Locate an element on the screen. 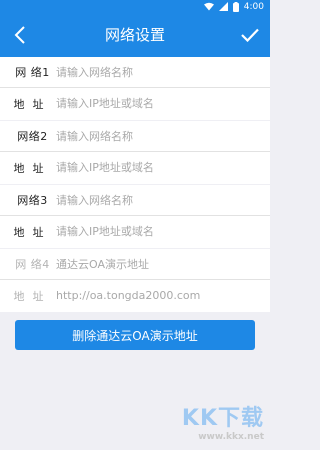 The width and height of the screenshot is (320, 450). network-name-label: 网 络4 is located at coordinates (32, 264).